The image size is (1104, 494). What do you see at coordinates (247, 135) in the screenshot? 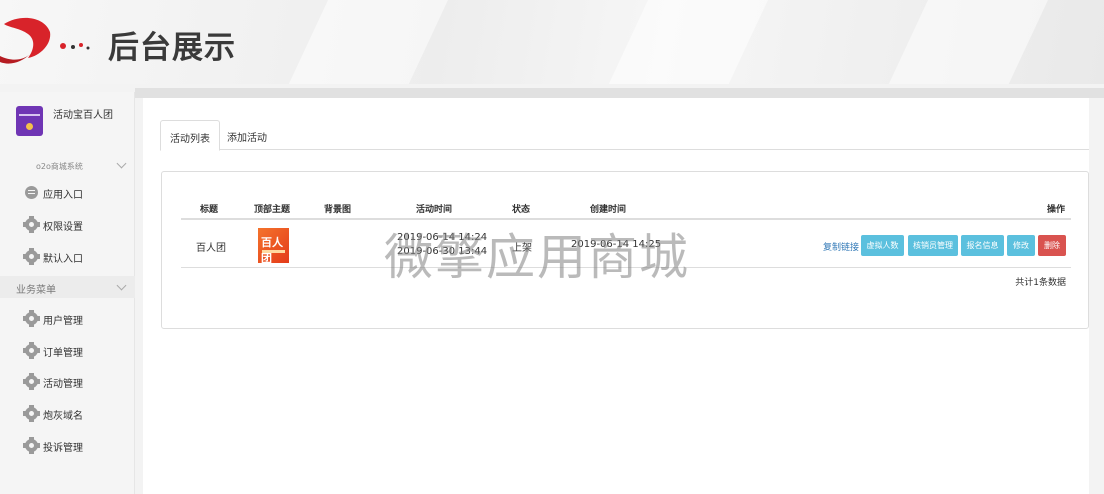
I see `tab-add-activity: 添加活动` at bounding box center [247, 135].